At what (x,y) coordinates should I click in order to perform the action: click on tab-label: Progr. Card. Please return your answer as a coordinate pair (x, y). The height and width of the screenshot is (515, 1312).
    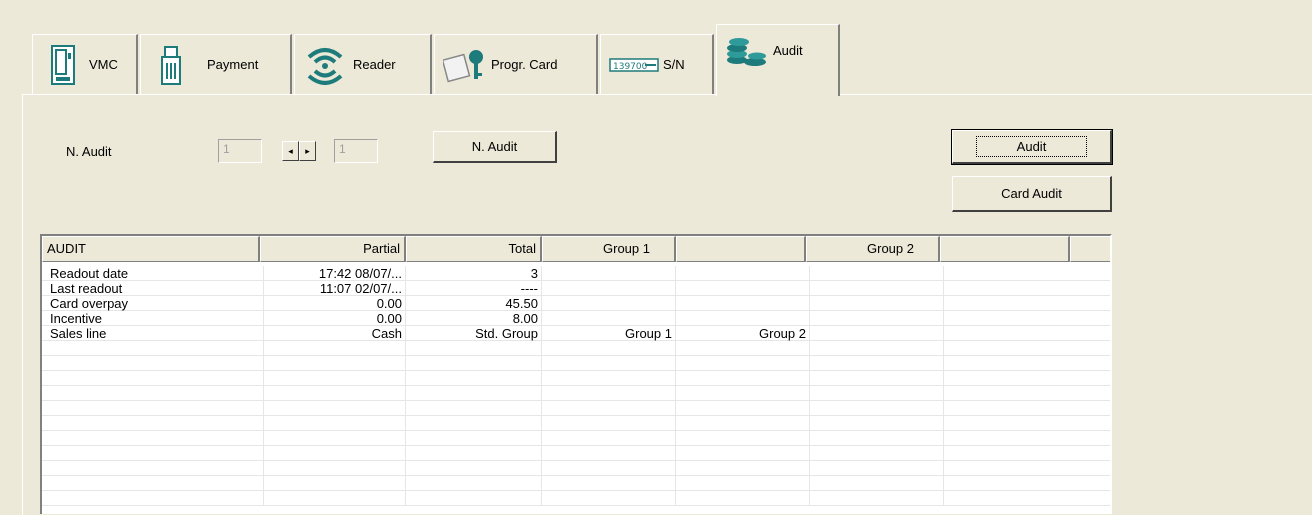
    Looking at the image, I should click on (524, 64).